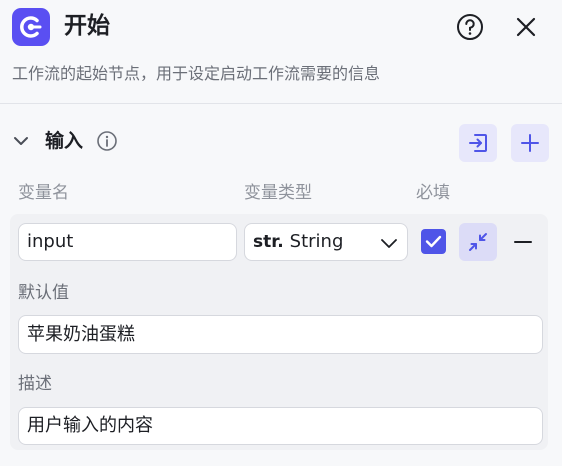  Describe the element at coordinates (196, 73) in the screenshot. I see `node-description: 工作流的起始节点，用于设定启动工作流需要的信息` at that location.